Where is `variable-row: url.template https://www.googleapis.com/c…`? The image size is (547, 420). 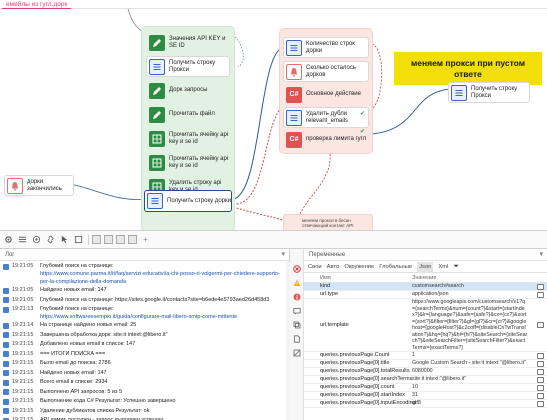 variable-row: url.template https://www.googleapis.com/c… is located at coordinates (425, 325).